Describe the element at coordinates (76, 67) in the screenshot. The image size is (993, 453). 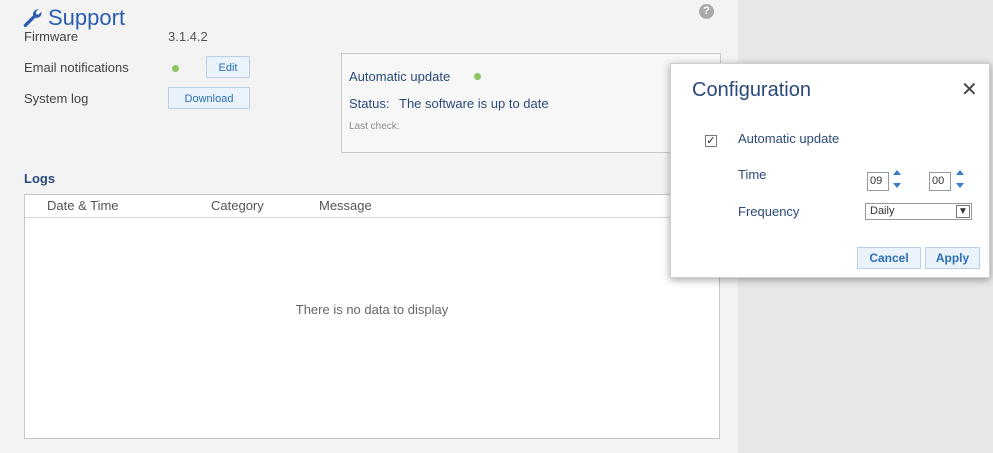
I see `email-notifications-label: Email notifications` at that location.